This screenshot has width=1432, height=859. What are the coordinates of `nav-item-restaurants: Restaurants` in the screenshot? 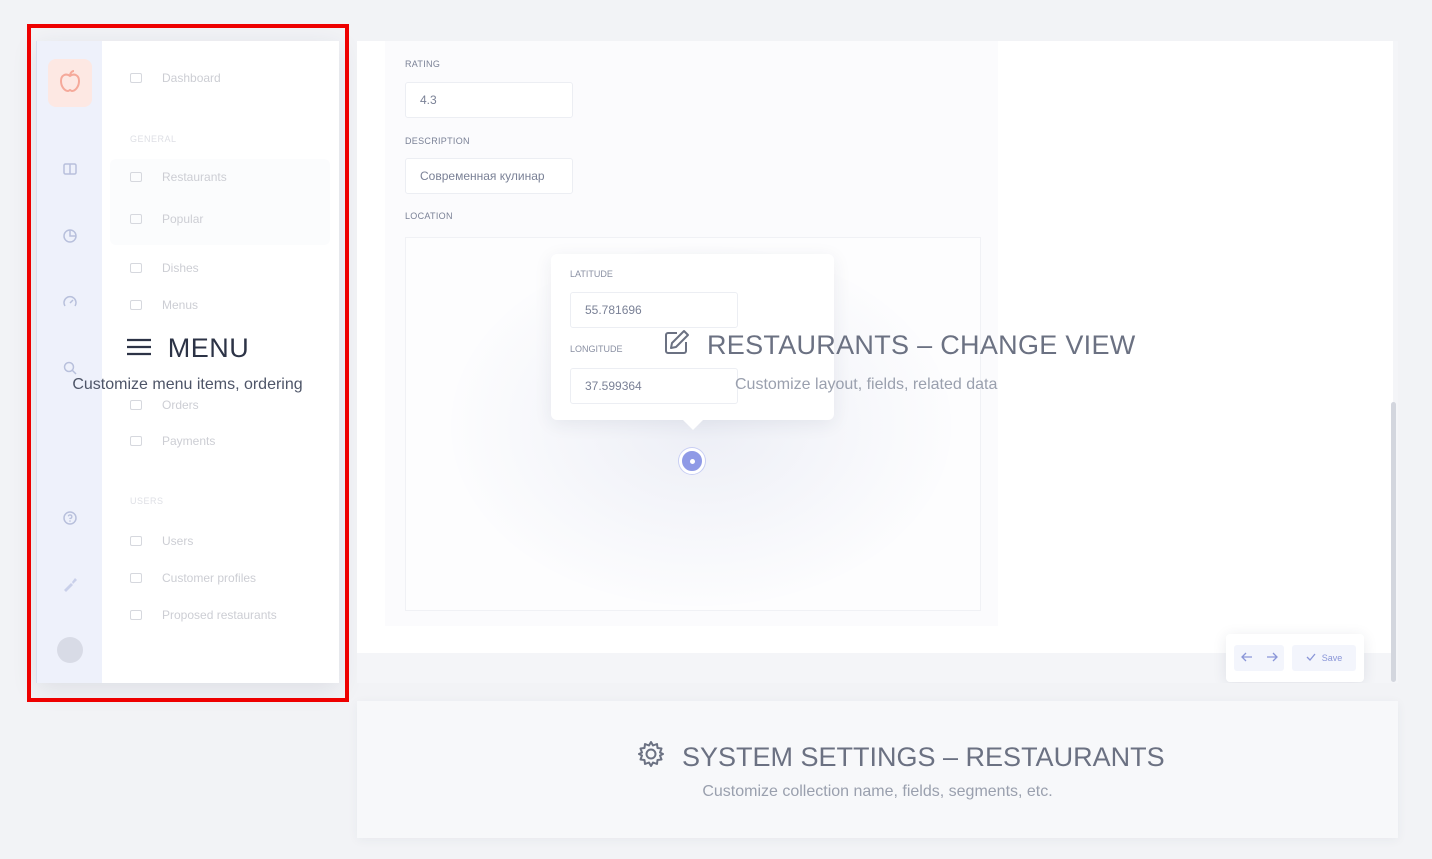 It's located at (178, 177).